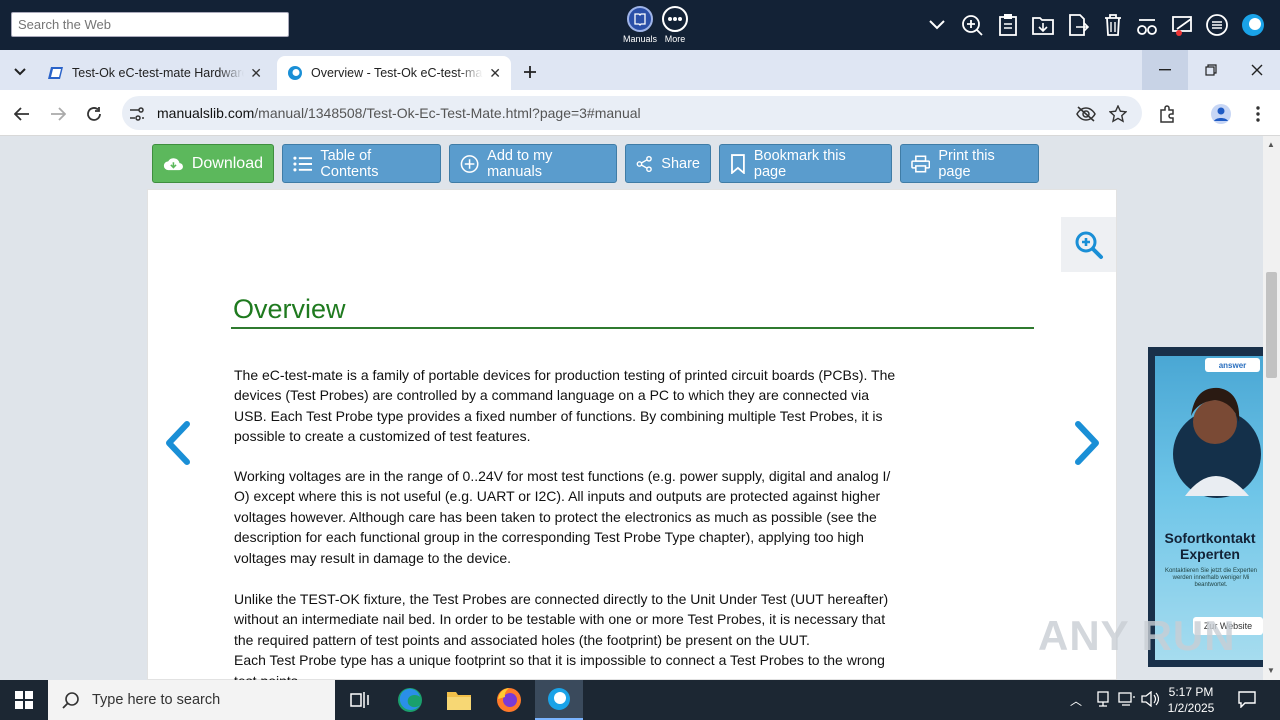  Describe the element at coordinates (1086, 114) in the screenshot. I see `tracking-eye-off-icon` at that location.